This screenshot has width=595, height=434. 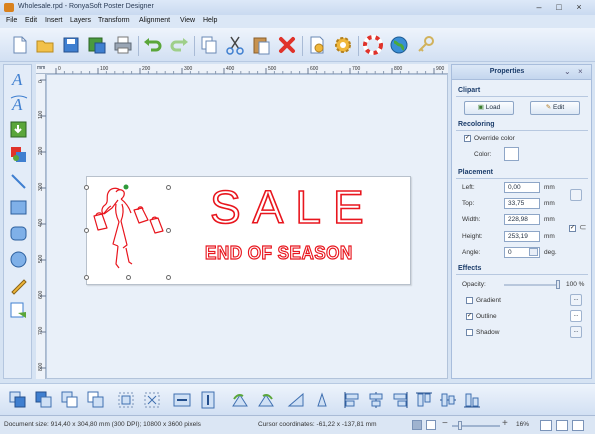 What do you see at coordinates (153, 45) in the screenshot?
I see `undo-icon` at bounding box center [153, 45].